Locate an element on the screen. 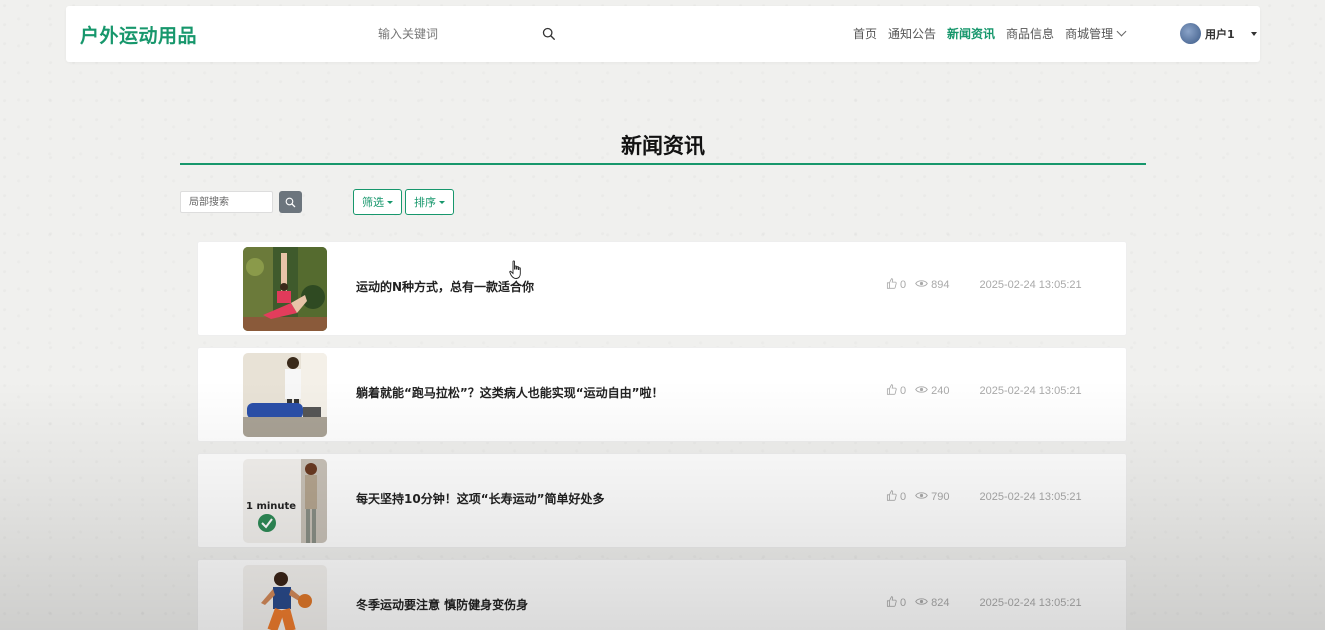 This screenshot has height=630, width=1325. title-underline is located at coordinates (663, 164).